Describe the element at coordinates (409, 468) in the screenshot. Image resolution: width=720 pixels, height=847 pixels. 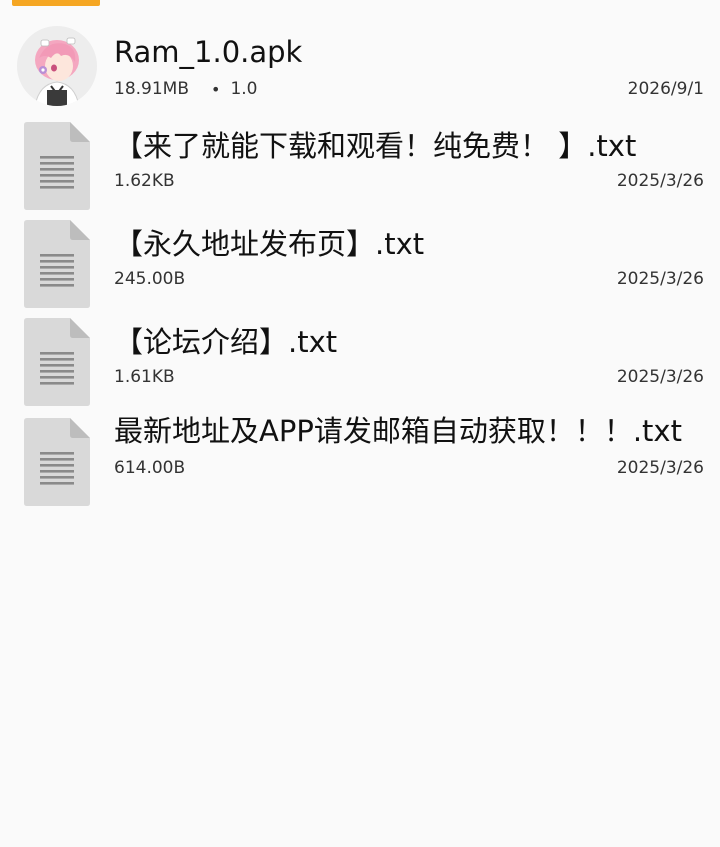
I see `file-meta: 614.00B 2025/3/26` at that location.